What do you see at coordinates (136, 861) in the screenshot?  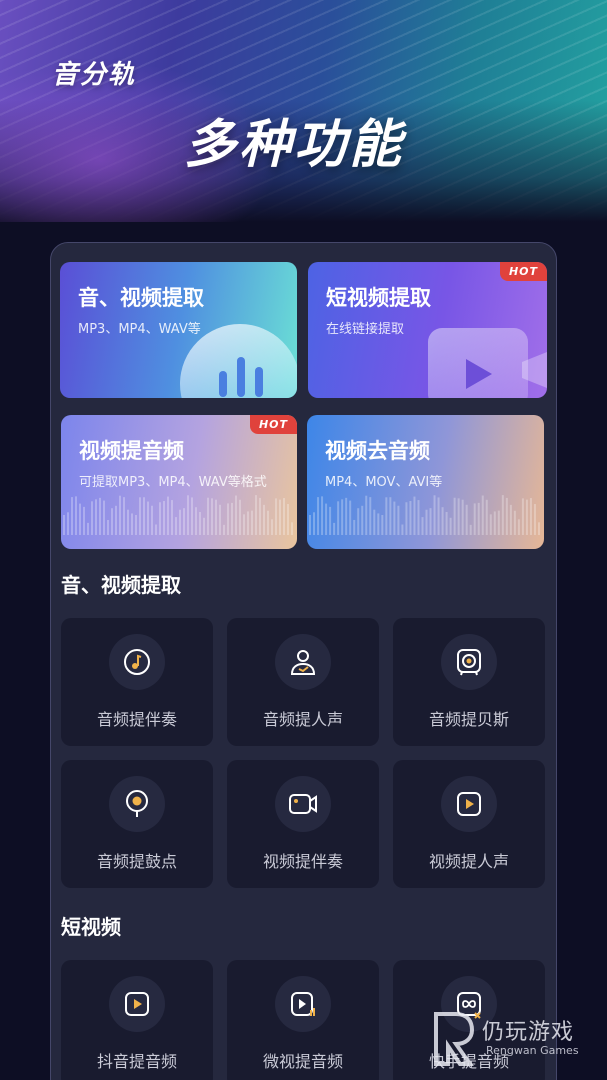 I see `tile-label: 音频提鼓点` at bounding box center [136, 861].